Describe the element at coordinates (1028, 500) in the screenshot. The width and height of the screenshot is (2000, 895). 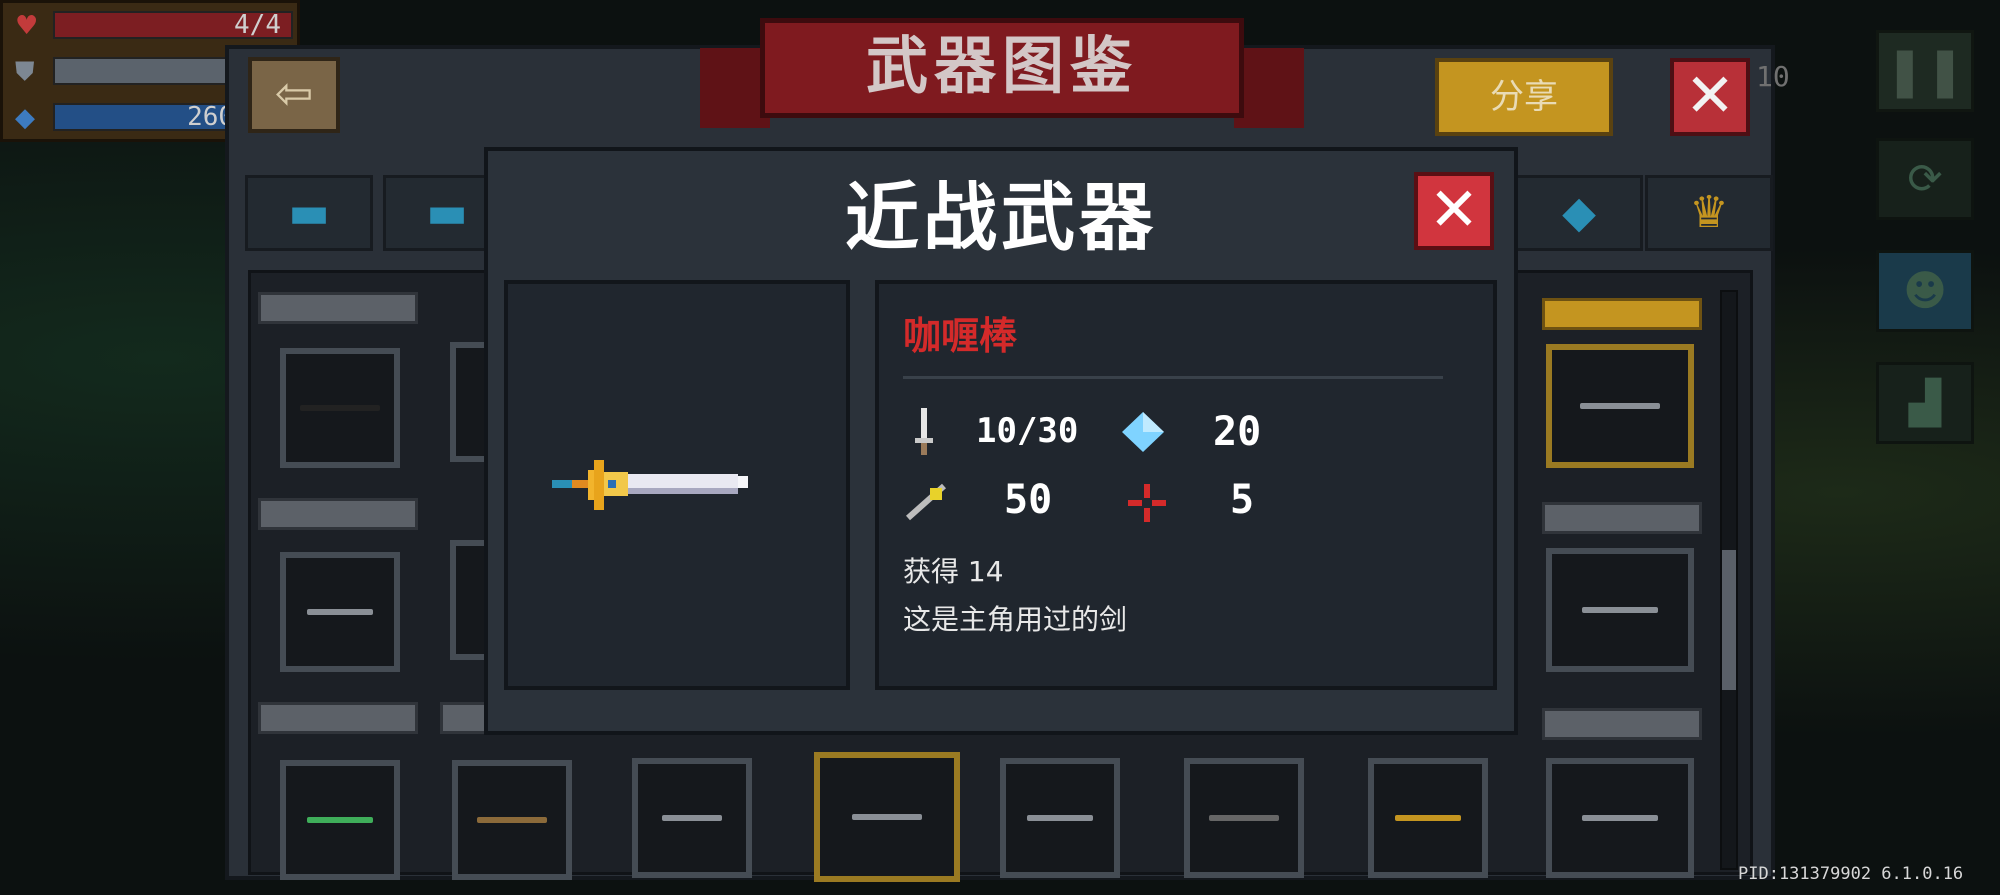
I see `crit-value: 50` at that location.